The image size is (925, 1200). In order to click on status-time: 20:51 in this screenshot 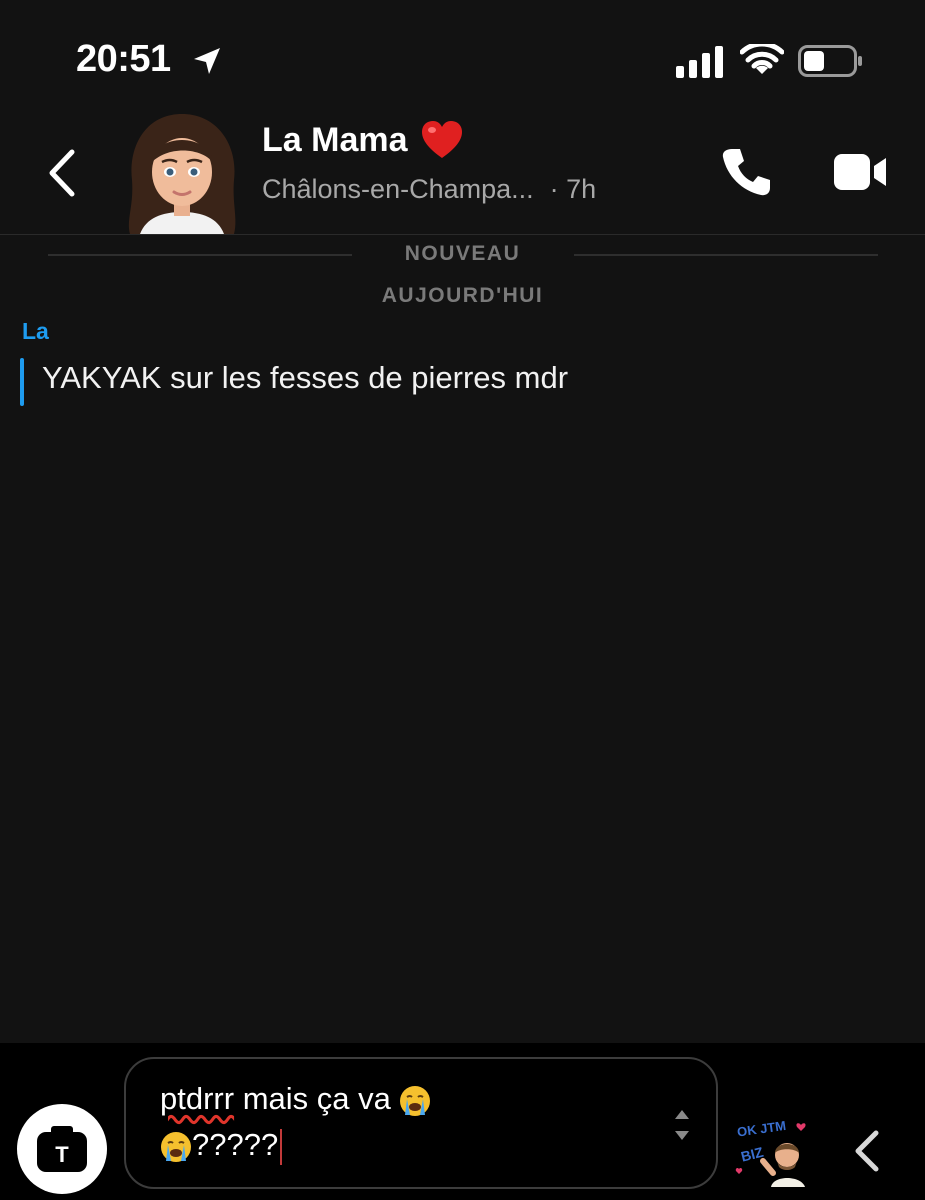, I will do `click(123, 59)`.